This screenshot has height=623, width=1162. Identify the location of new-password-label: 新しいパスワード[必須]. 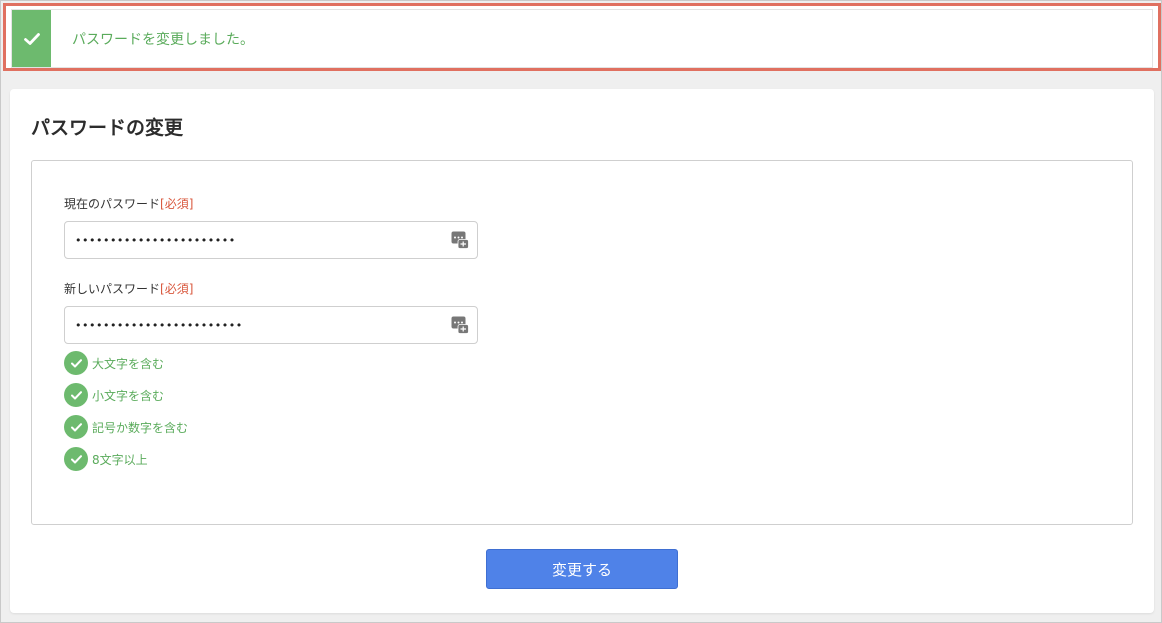
(128, 288).